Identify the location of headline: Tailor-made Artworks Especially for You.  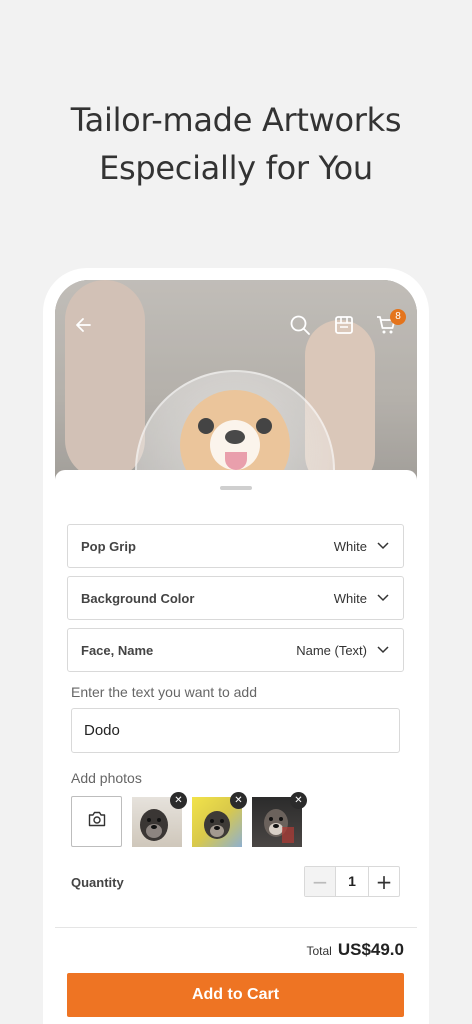
(236, 144).